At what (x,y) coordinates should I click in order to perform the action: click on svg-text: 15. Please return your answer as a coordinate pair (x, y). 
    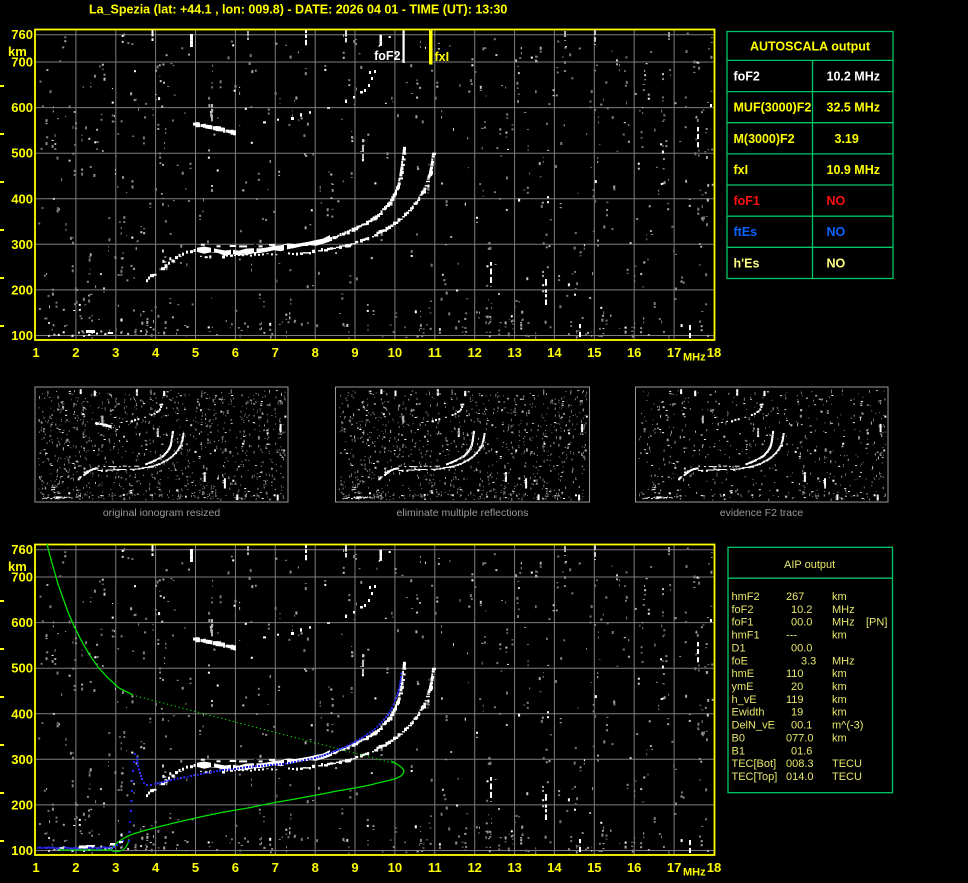
    Looking at the image, I should click on (594, 352).